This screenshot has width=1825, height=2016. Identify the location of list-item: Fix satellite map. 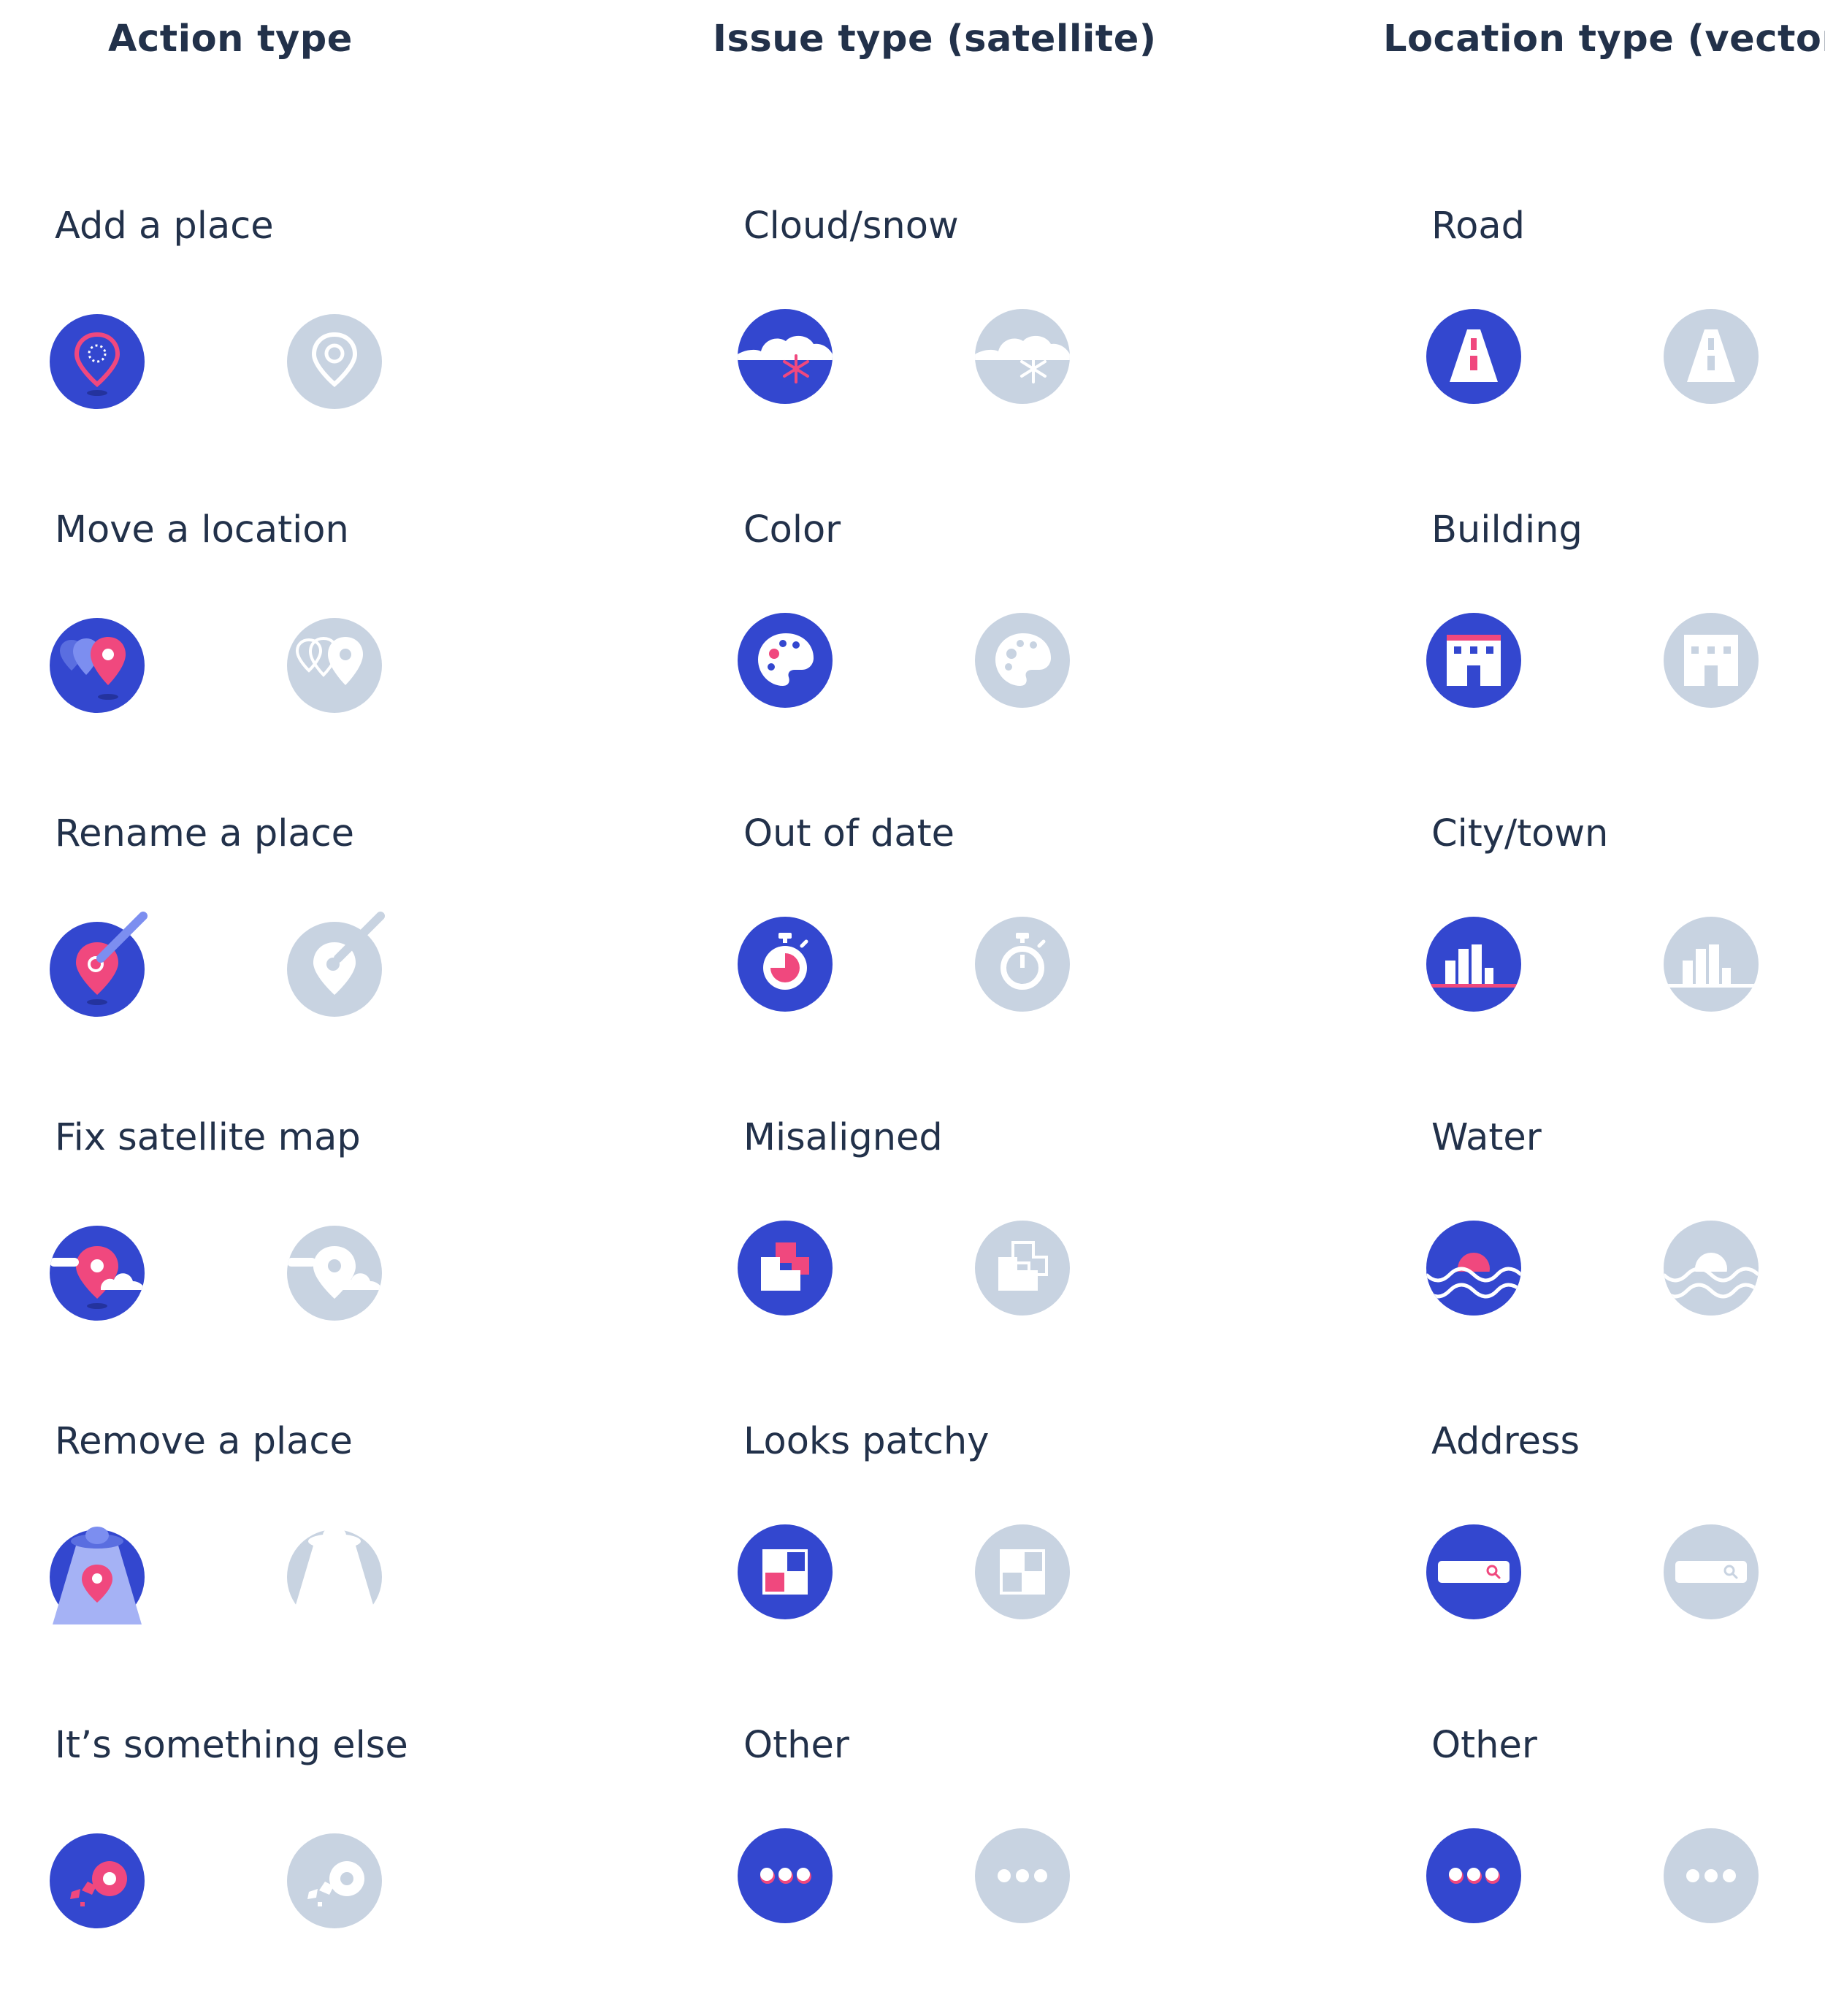
(337, 1262).